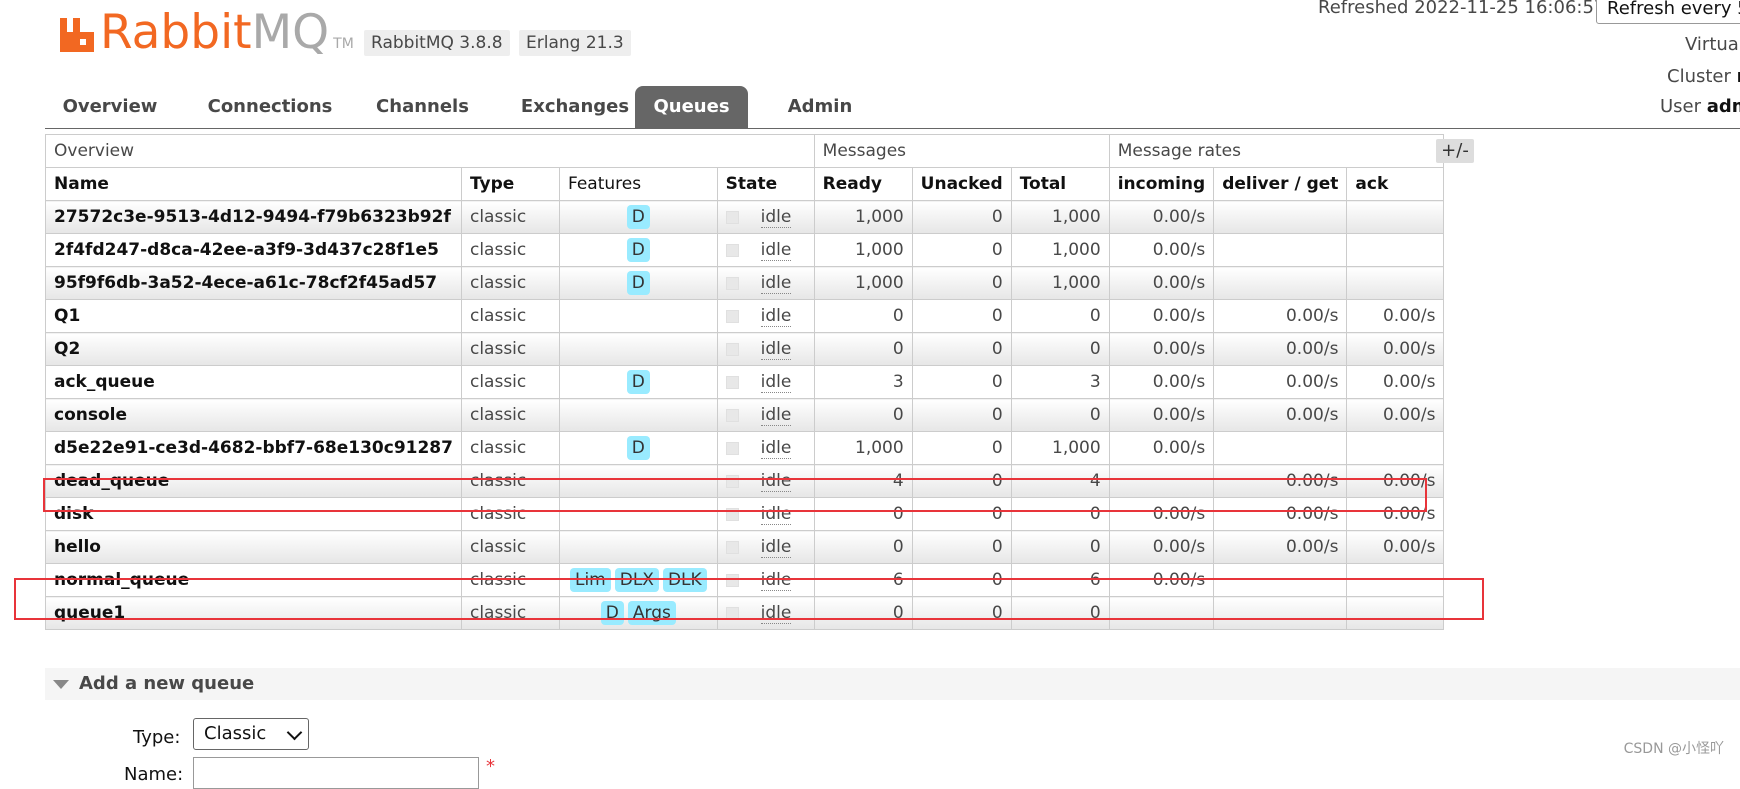 The image size is (1740, 789). Describe the element at coordinates (691, 107) in the screenshot. I see `tab-queues: Queues` at that location.